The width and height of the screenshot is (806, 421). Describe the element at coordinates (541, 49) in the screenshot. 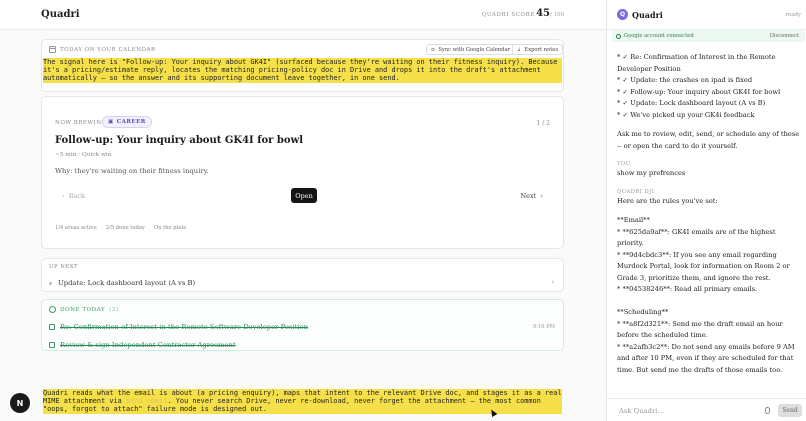

I see `export-button-label: Export notes` at that location.